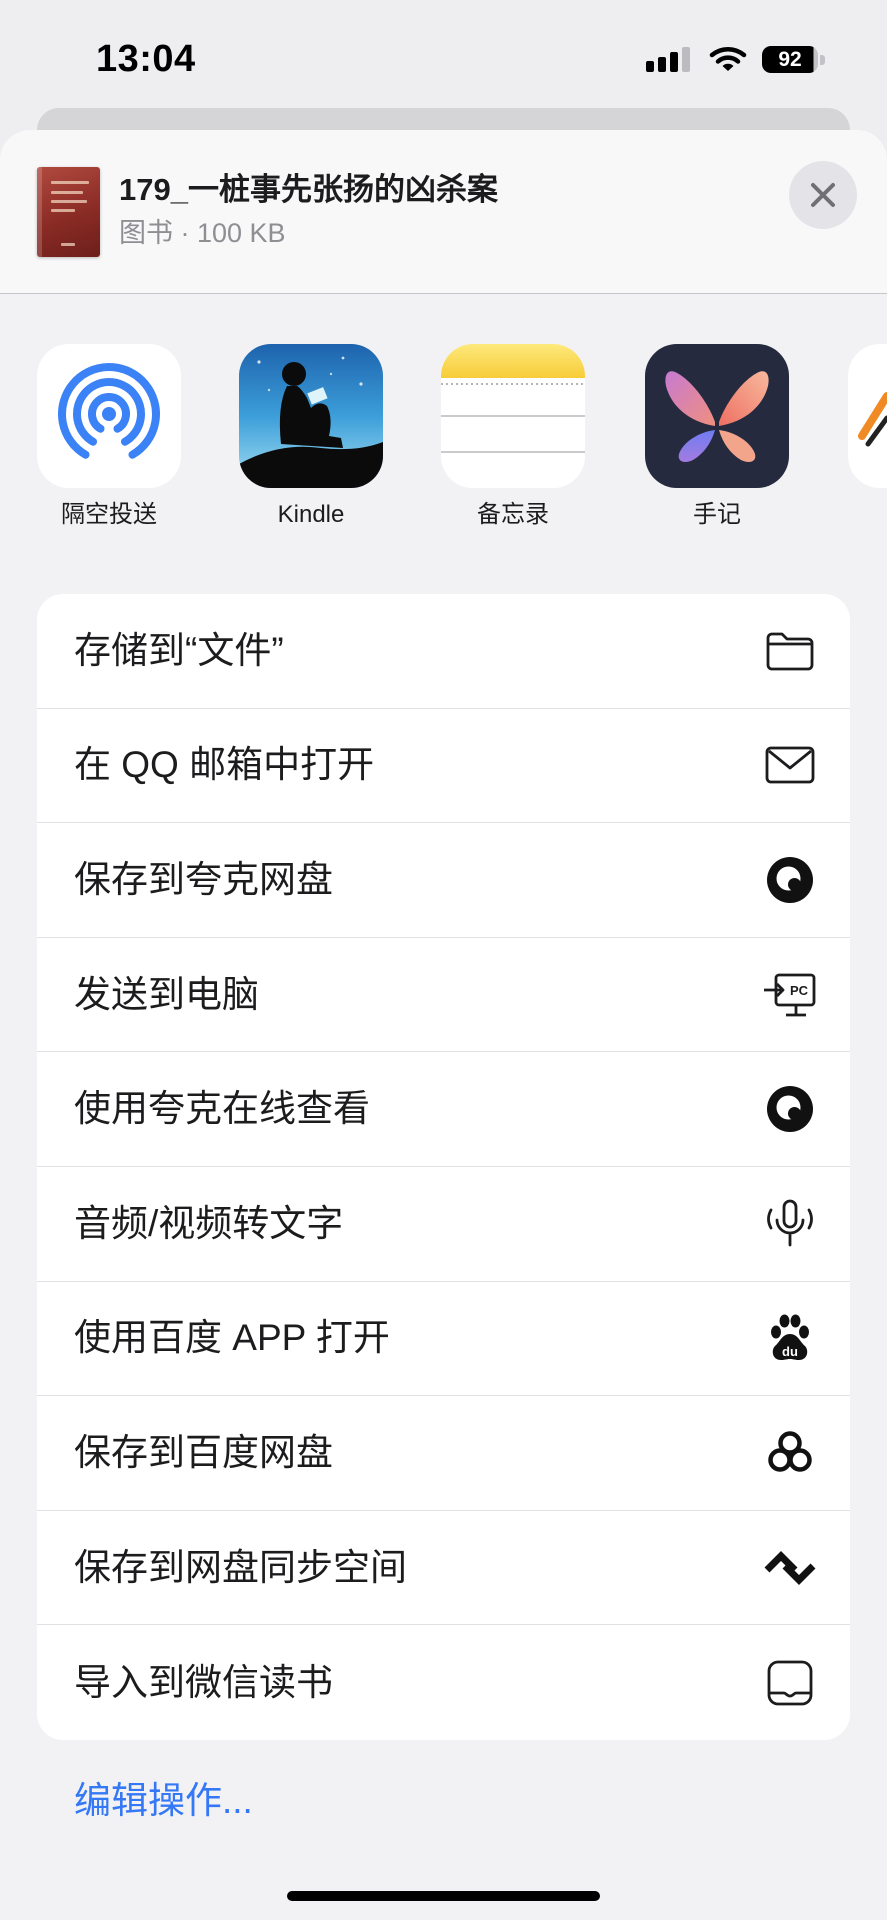 The height and width of the screenshot is (1920, 887). What do you see at coordinates (443, 880) in the screenshot?
I see `action-save-to-quark: 保存到夸克网盘` at bounding box center [443, 880].